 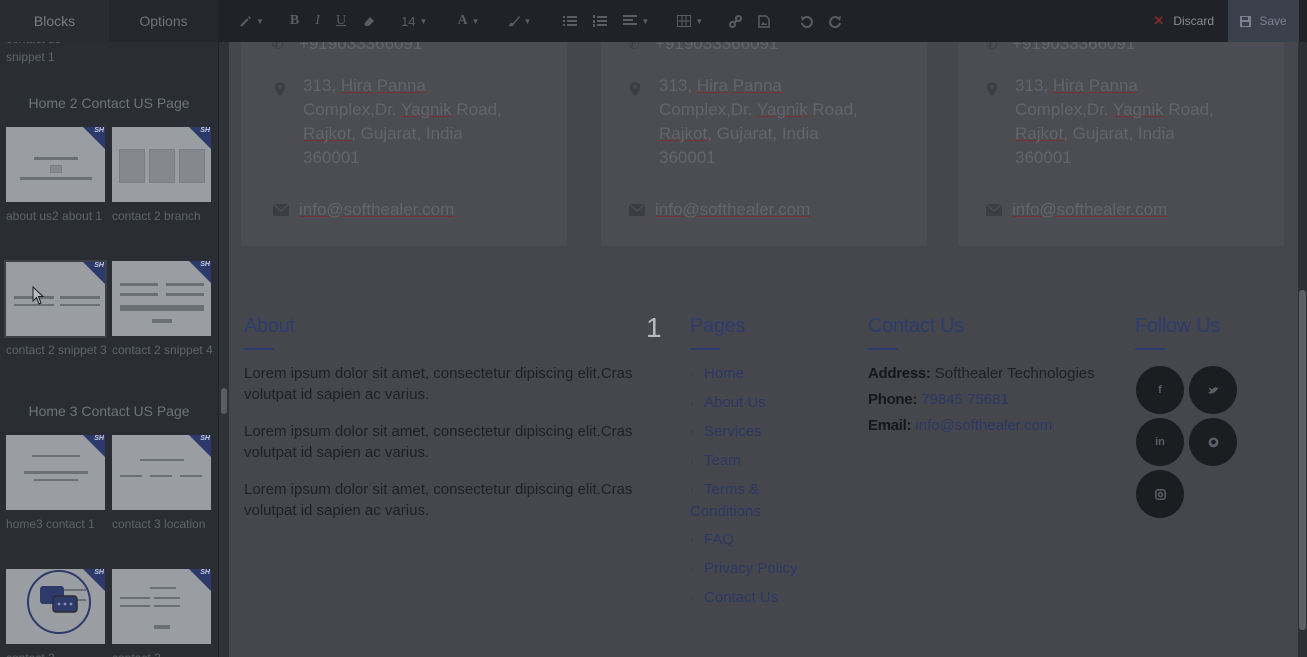 I want to click on chat-widget-button, so click(x=59, y=602).